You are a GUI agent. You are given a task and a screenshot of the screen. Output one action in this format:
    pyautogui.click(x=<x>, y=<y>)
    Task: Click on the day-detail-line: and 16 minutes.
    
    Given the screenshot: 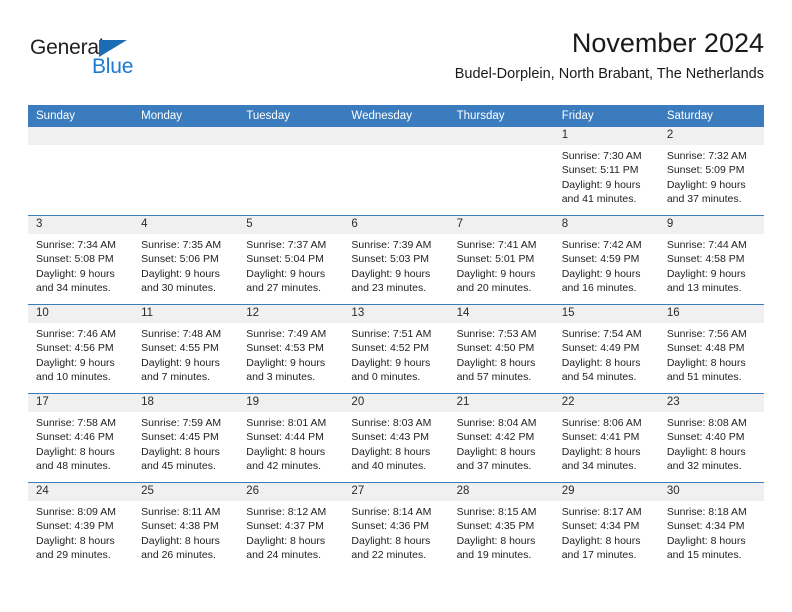 What is the action you would take?
    pyautogui.click(x=599, y=287)
    